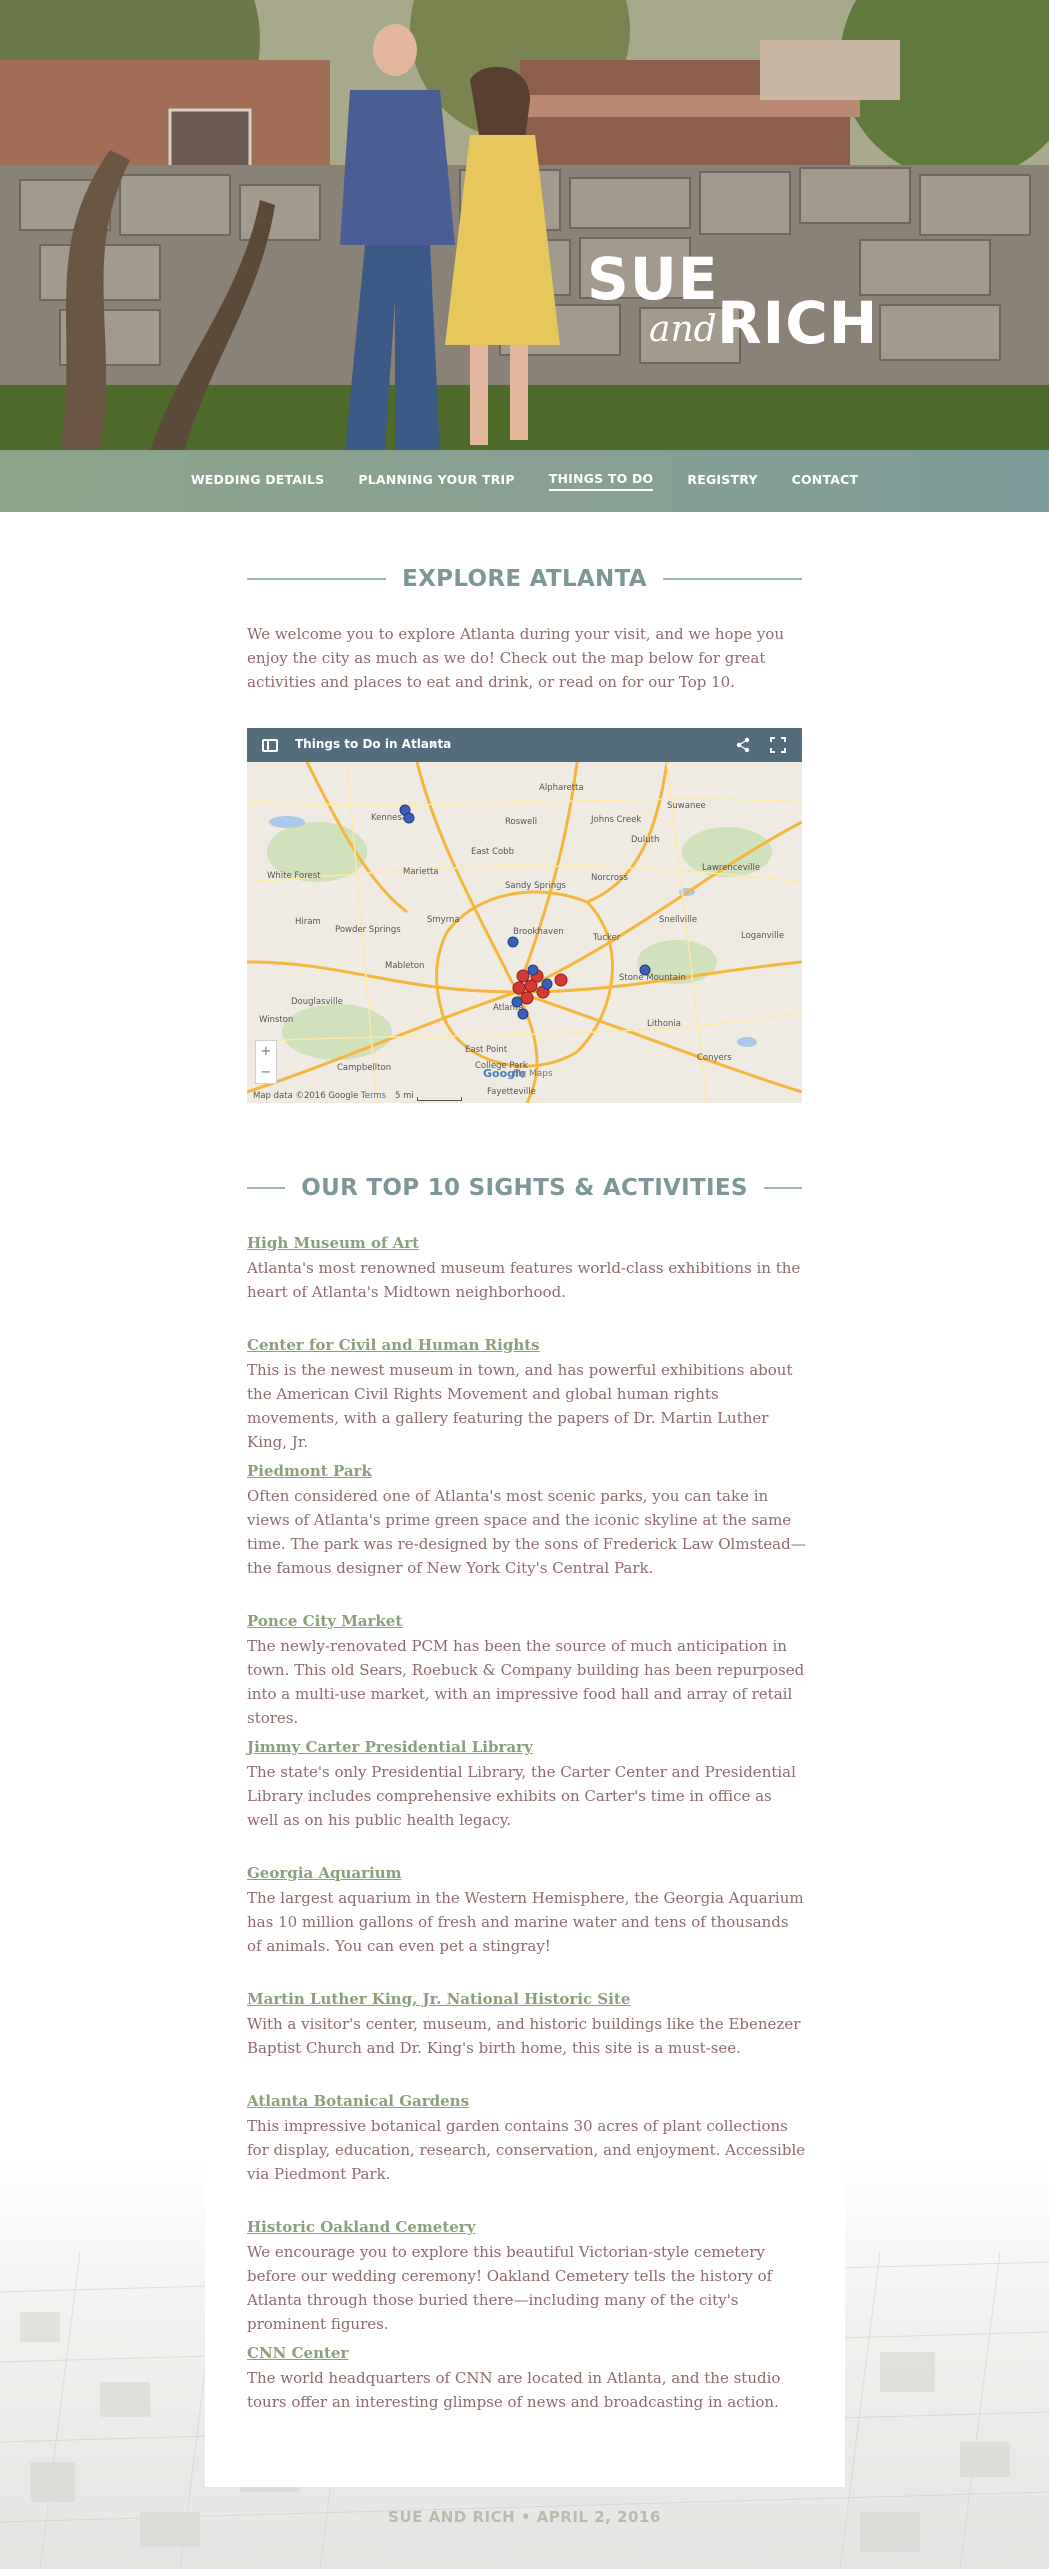  What do you see at coordinates (533, 1074) in the screenshot?
I see `my-maps-label: My Maps` at bounding box center [533, 1074].